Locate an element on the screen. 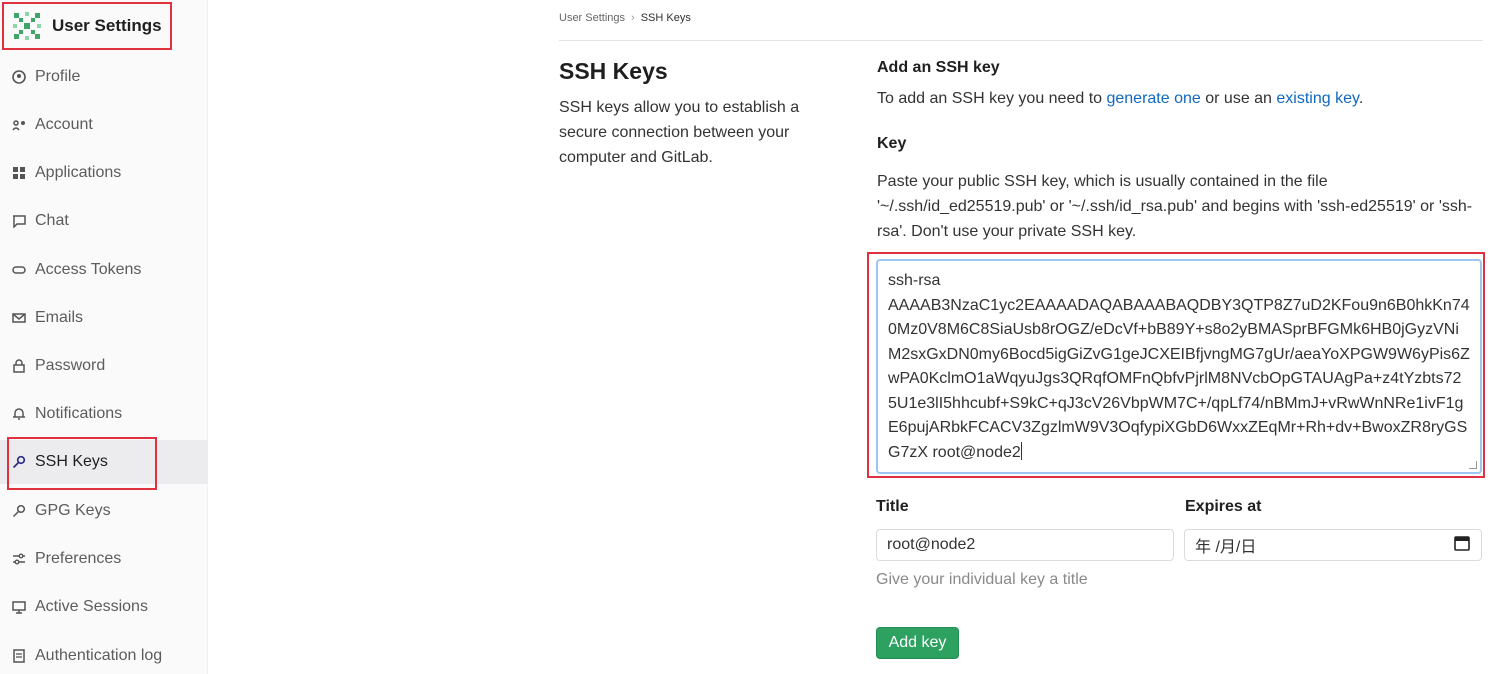 Image resolution: width=1491 pixels, height=674 pixels. resize-handle-icon is located at coordinates (1473, 465).